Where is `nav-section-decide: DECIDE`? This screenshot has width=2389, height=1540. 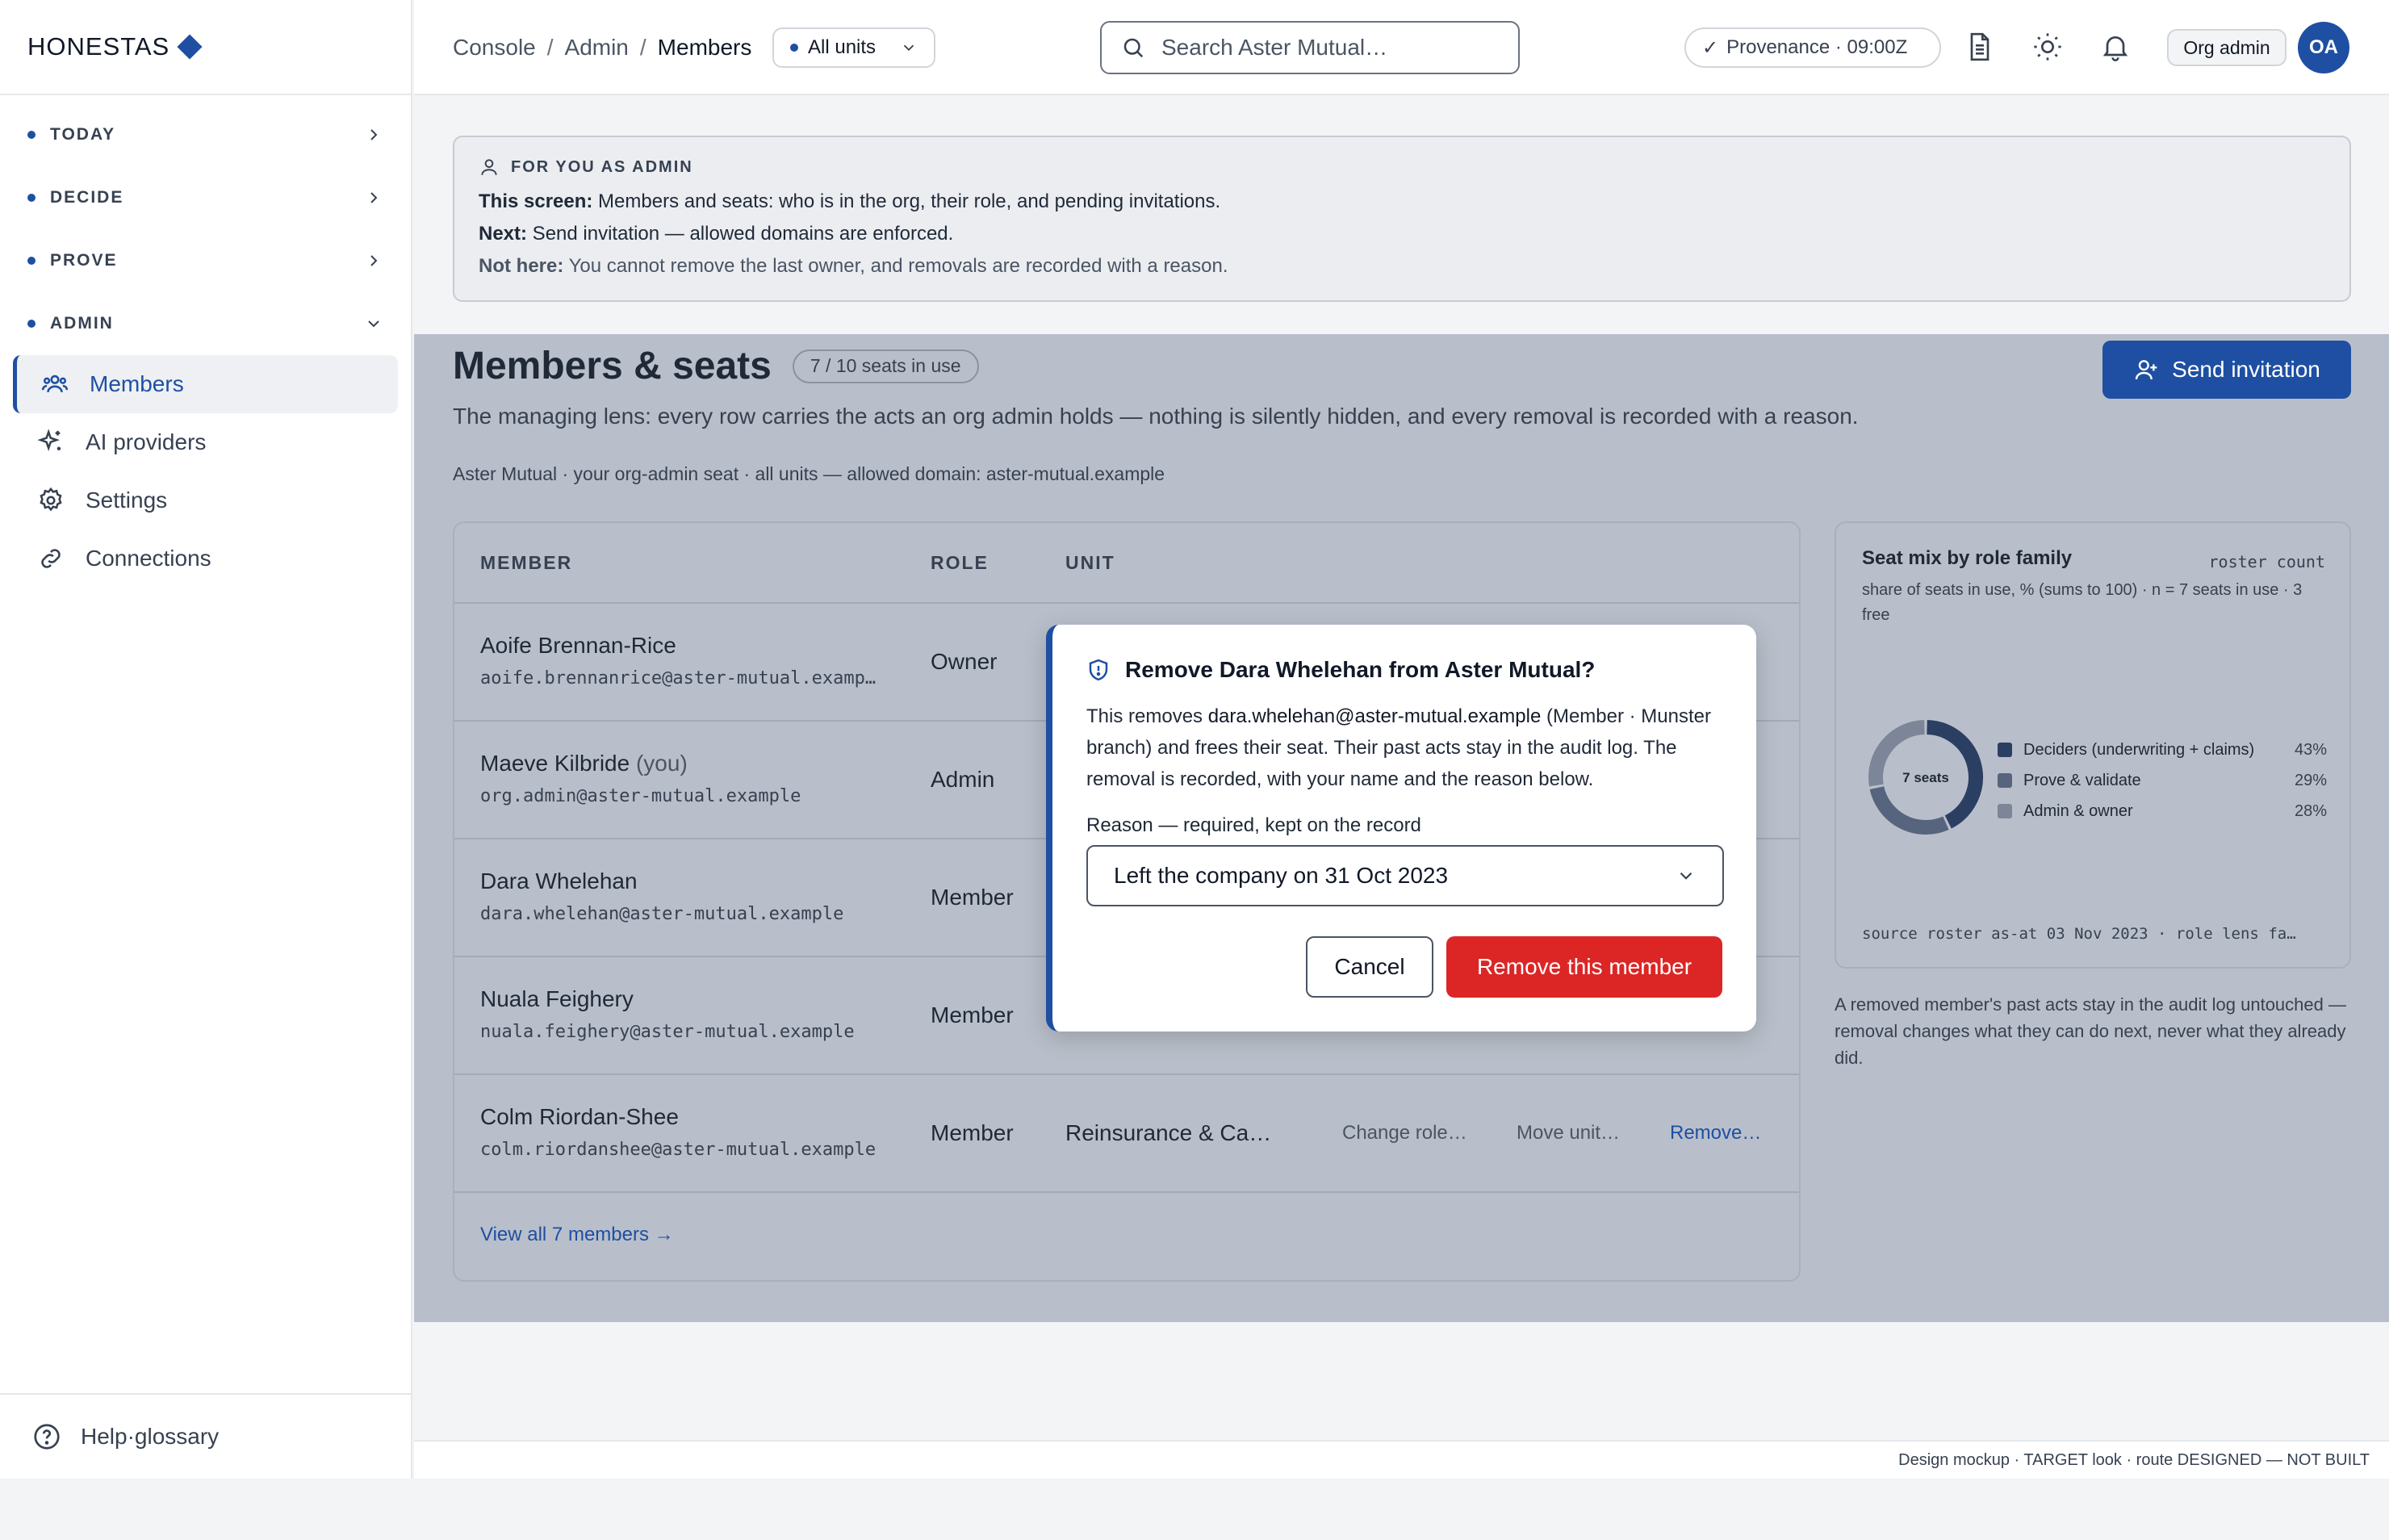 nav-section-decide: DECIDE is located at coordinates (206, 197).